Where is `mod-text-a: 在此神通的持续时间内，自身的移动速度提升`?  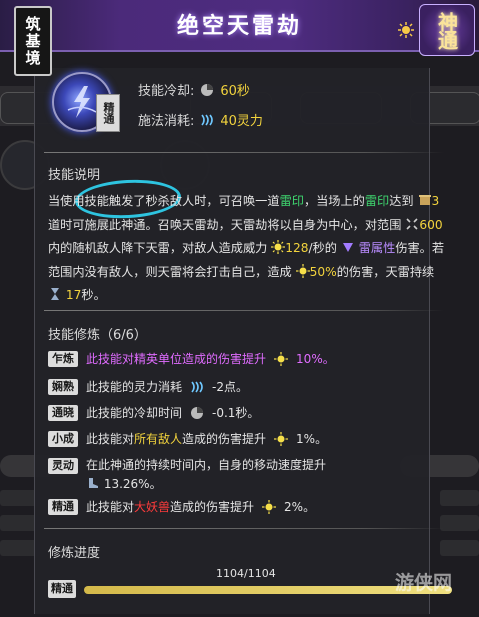
mod-text-a: 在此神通的持续时间内，自身的移动速度提升 is located at coordinates (206, 465).